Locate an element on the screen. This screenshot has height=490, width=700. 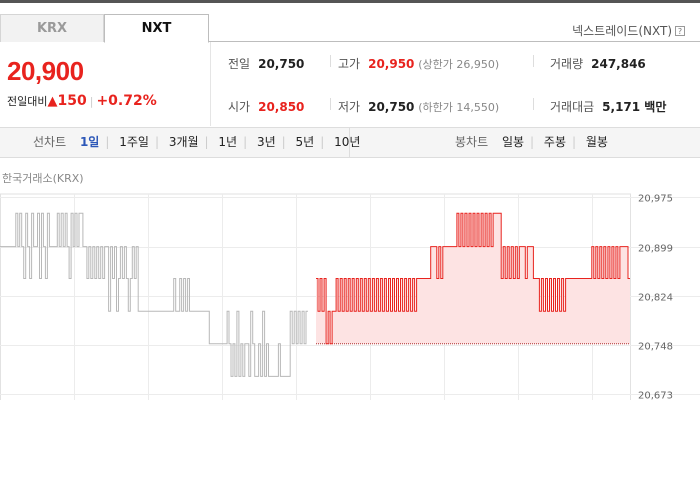
tab-krx: KRX is located at coordinates (52, 28).